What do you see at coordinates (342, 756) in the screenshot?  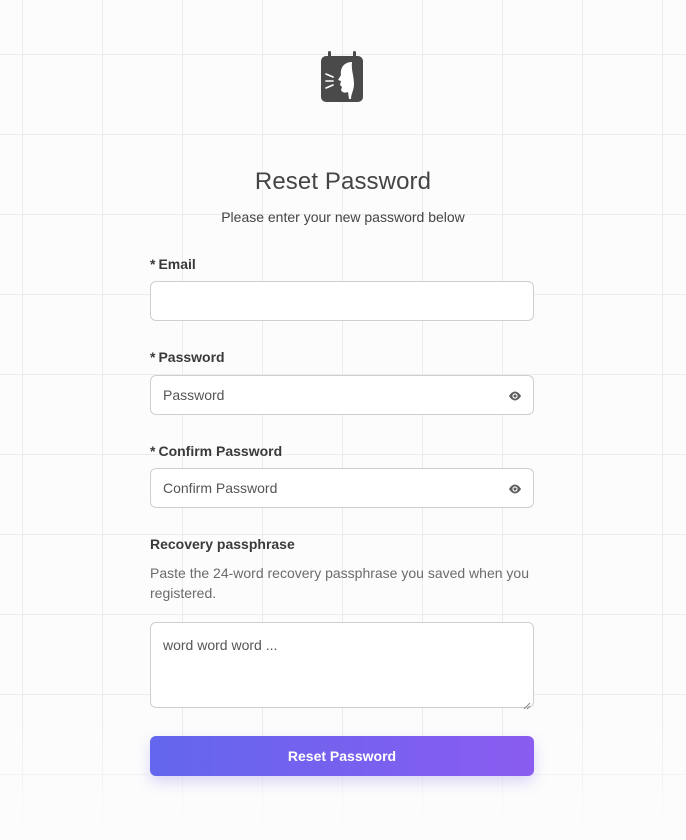 I see `reset-password-button: Reset Password` at bounding box center [342, 756].